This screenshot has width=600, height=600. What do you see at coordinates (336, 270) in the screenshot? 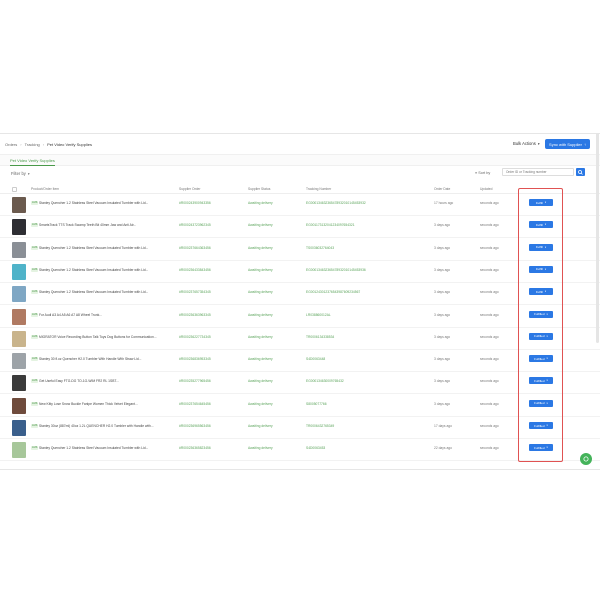
I see `tracking-number: EG000134632365478932010145453936` at bounding box center [336, 270].